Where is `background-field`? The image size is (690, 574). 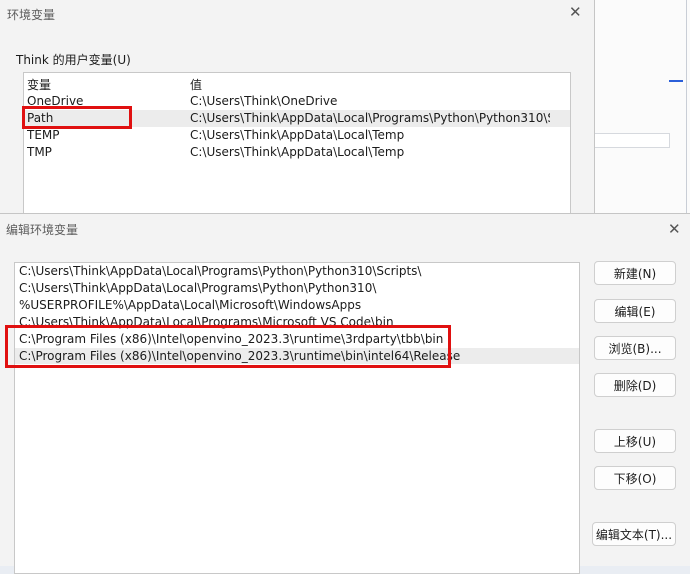 background-field is located at coordinates (631, 140).